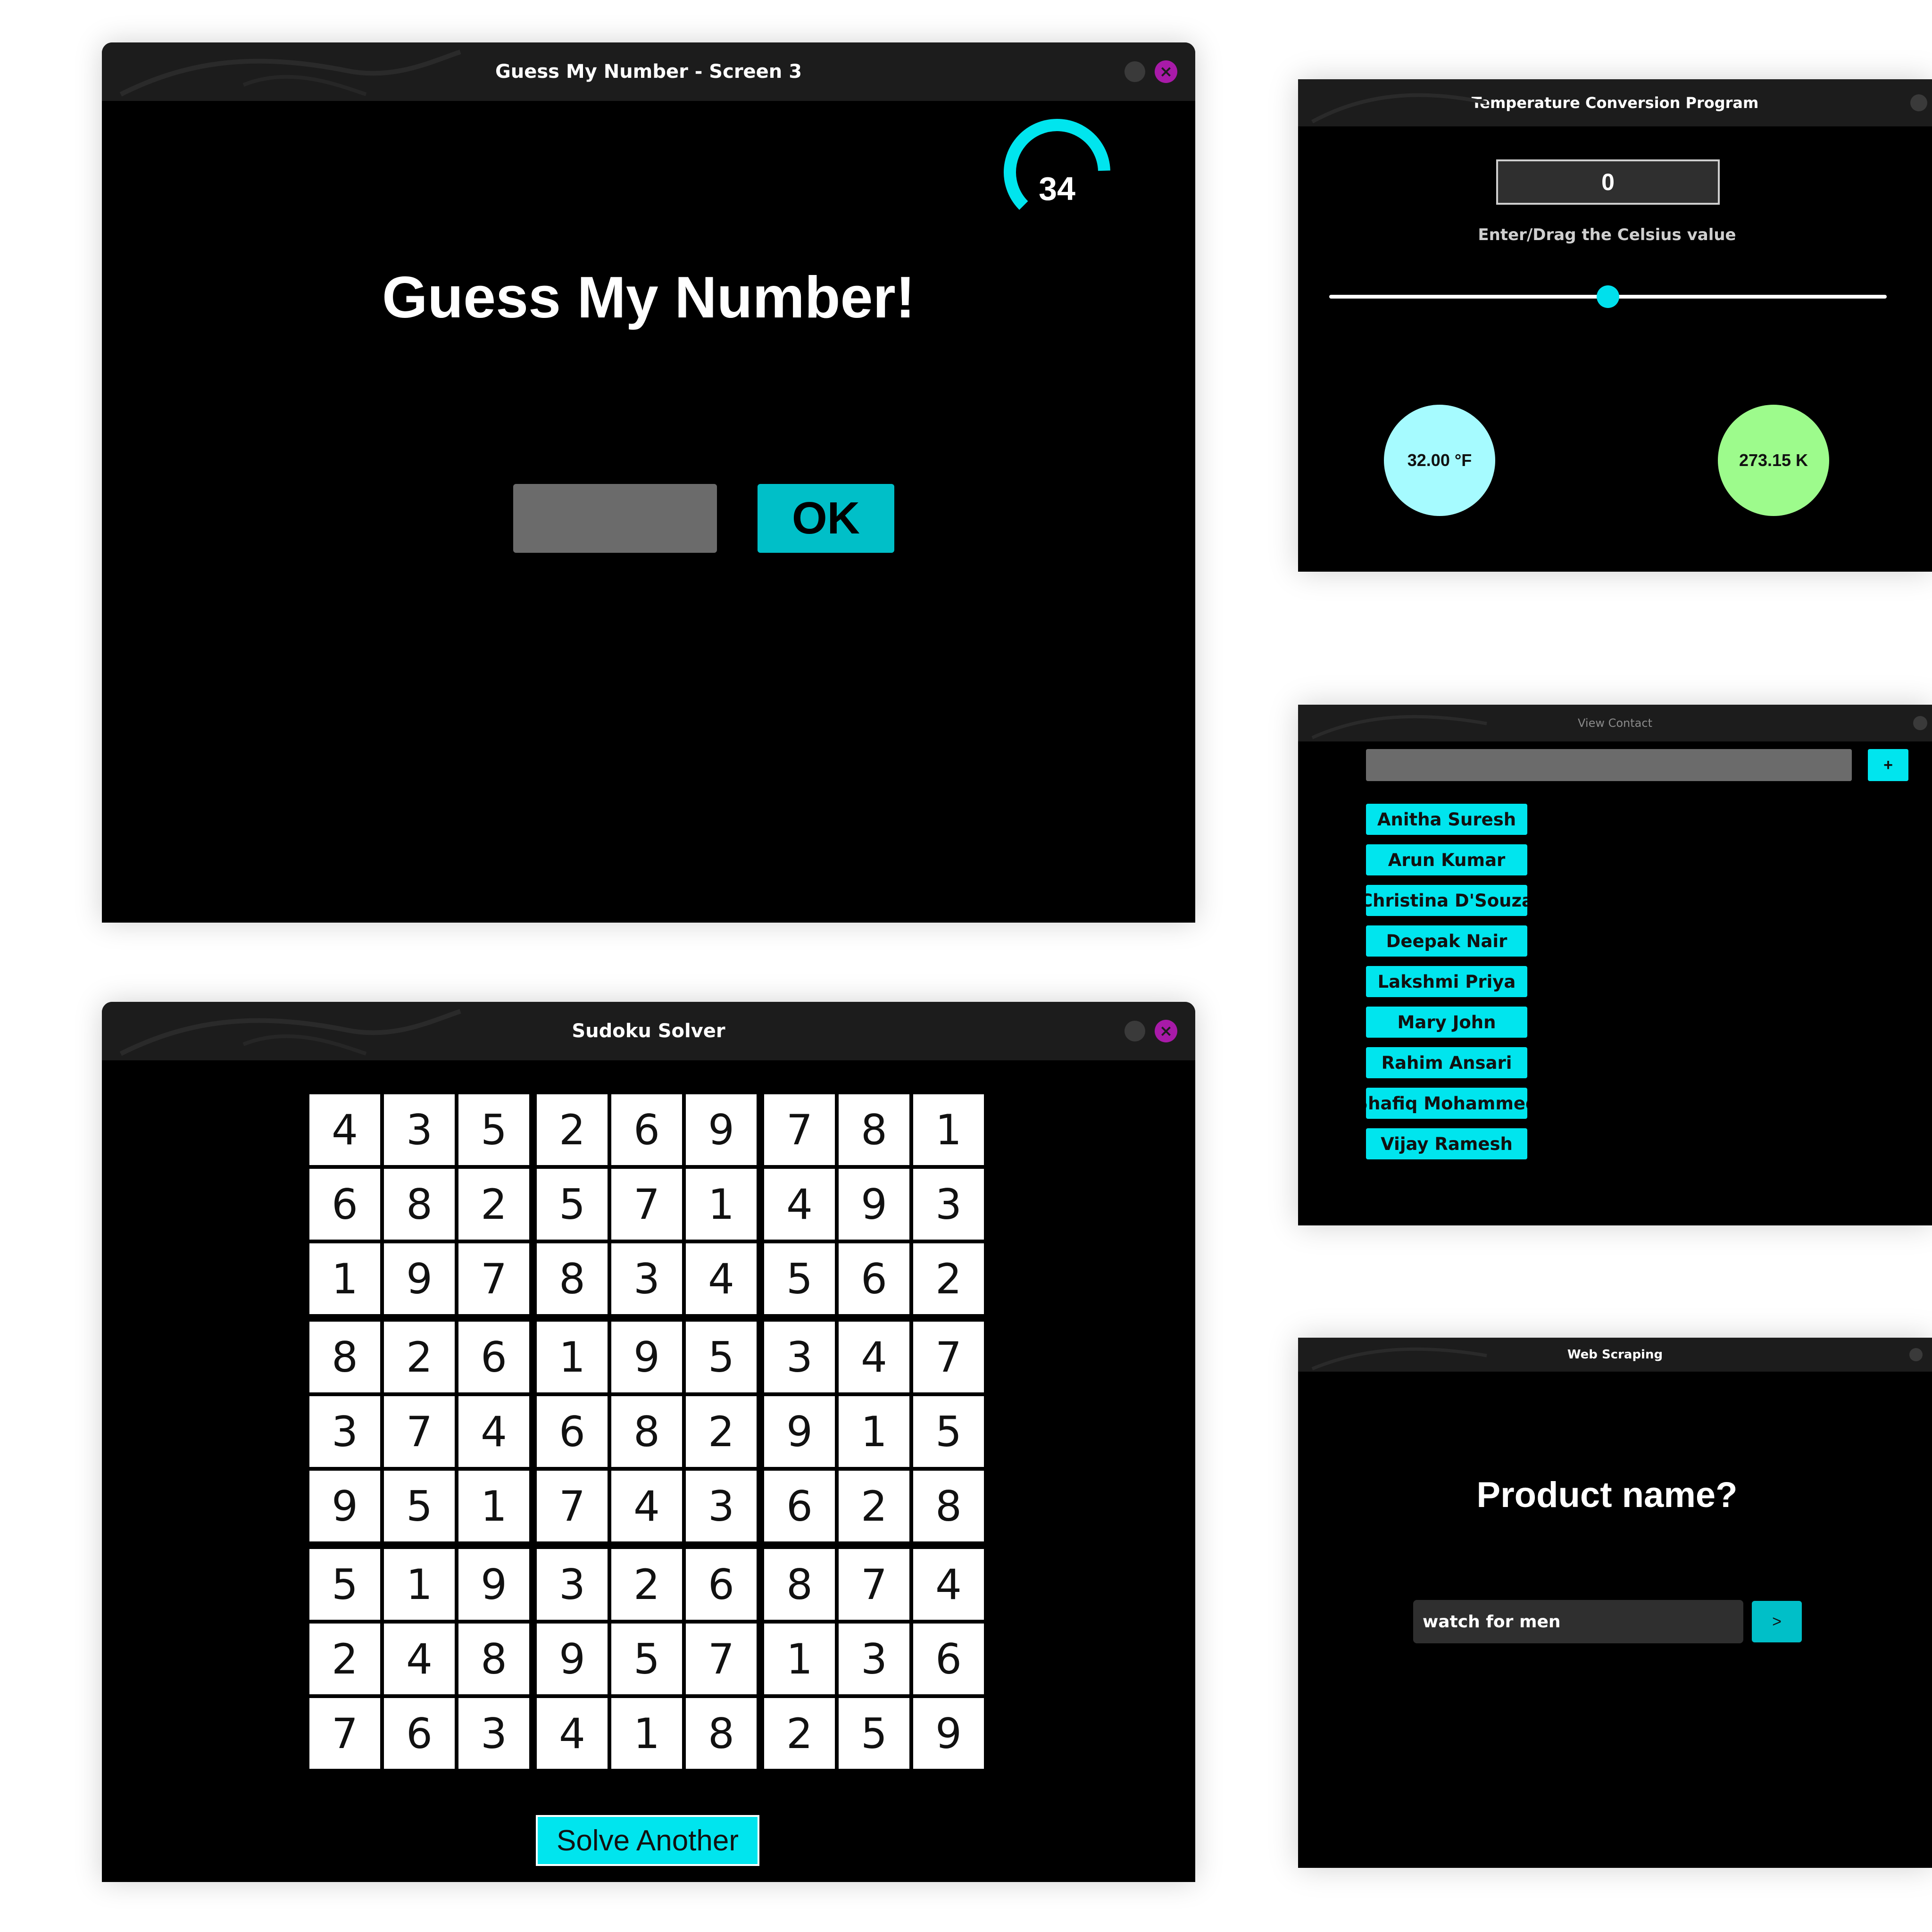 Image resolution: width=1932 pixels, height=1932 pixels. Describe the element at coordinates (1446, 819) in the screenshot. I see `contact-item: Anitha Suresh` at that location.